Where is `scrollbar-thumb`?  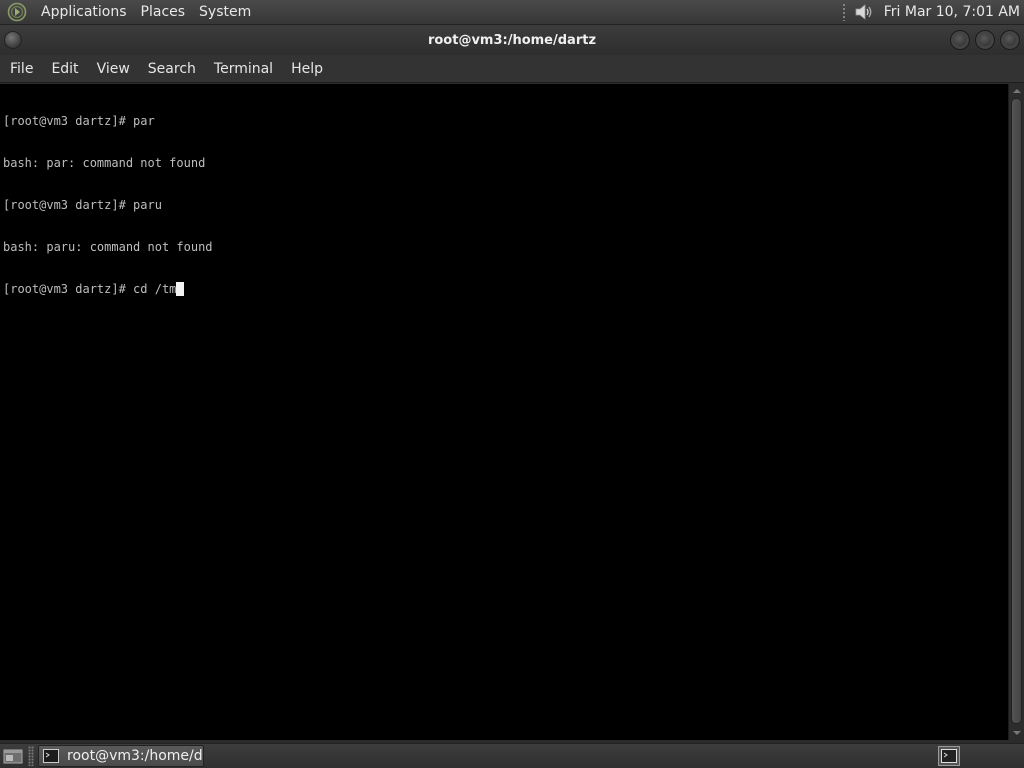 scrollbar-thumb is located at coordinates (1016, 411).